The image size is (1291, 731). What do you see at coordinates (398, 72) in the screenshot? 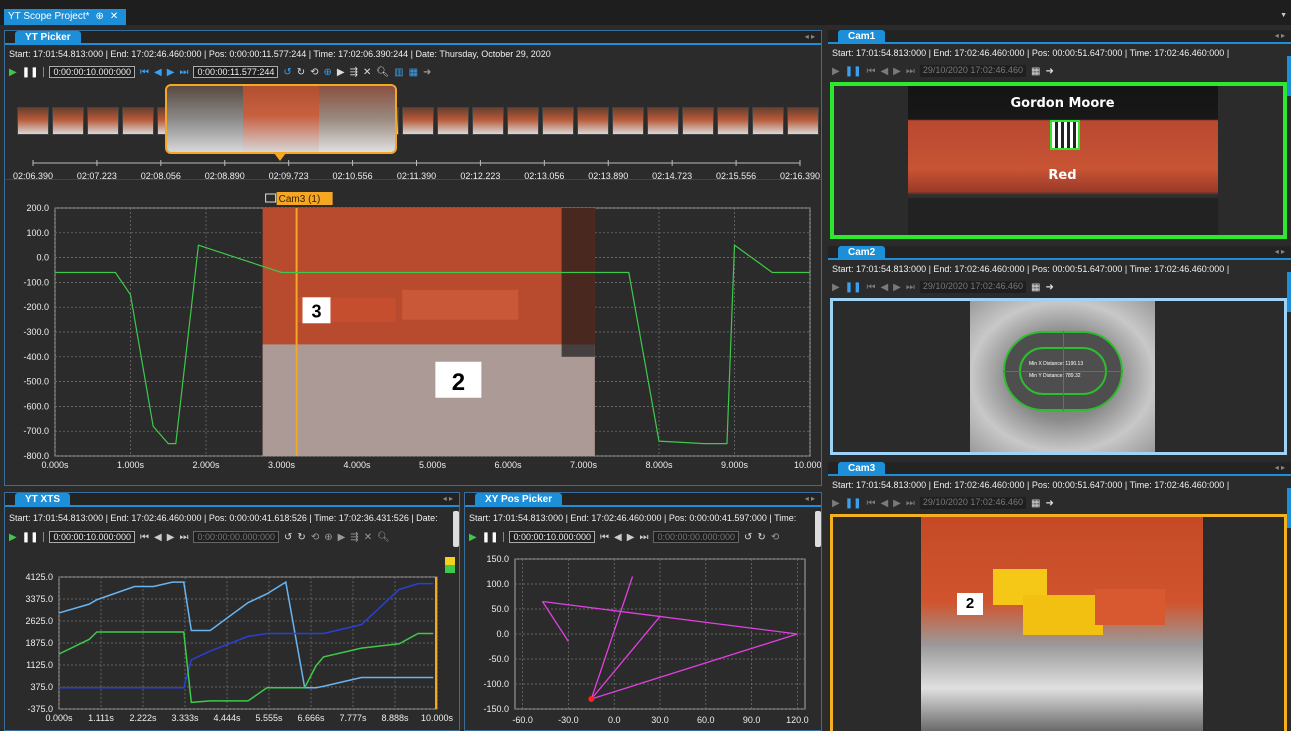
I see `columns-icon: ▥` at bounding box center [398, 72].